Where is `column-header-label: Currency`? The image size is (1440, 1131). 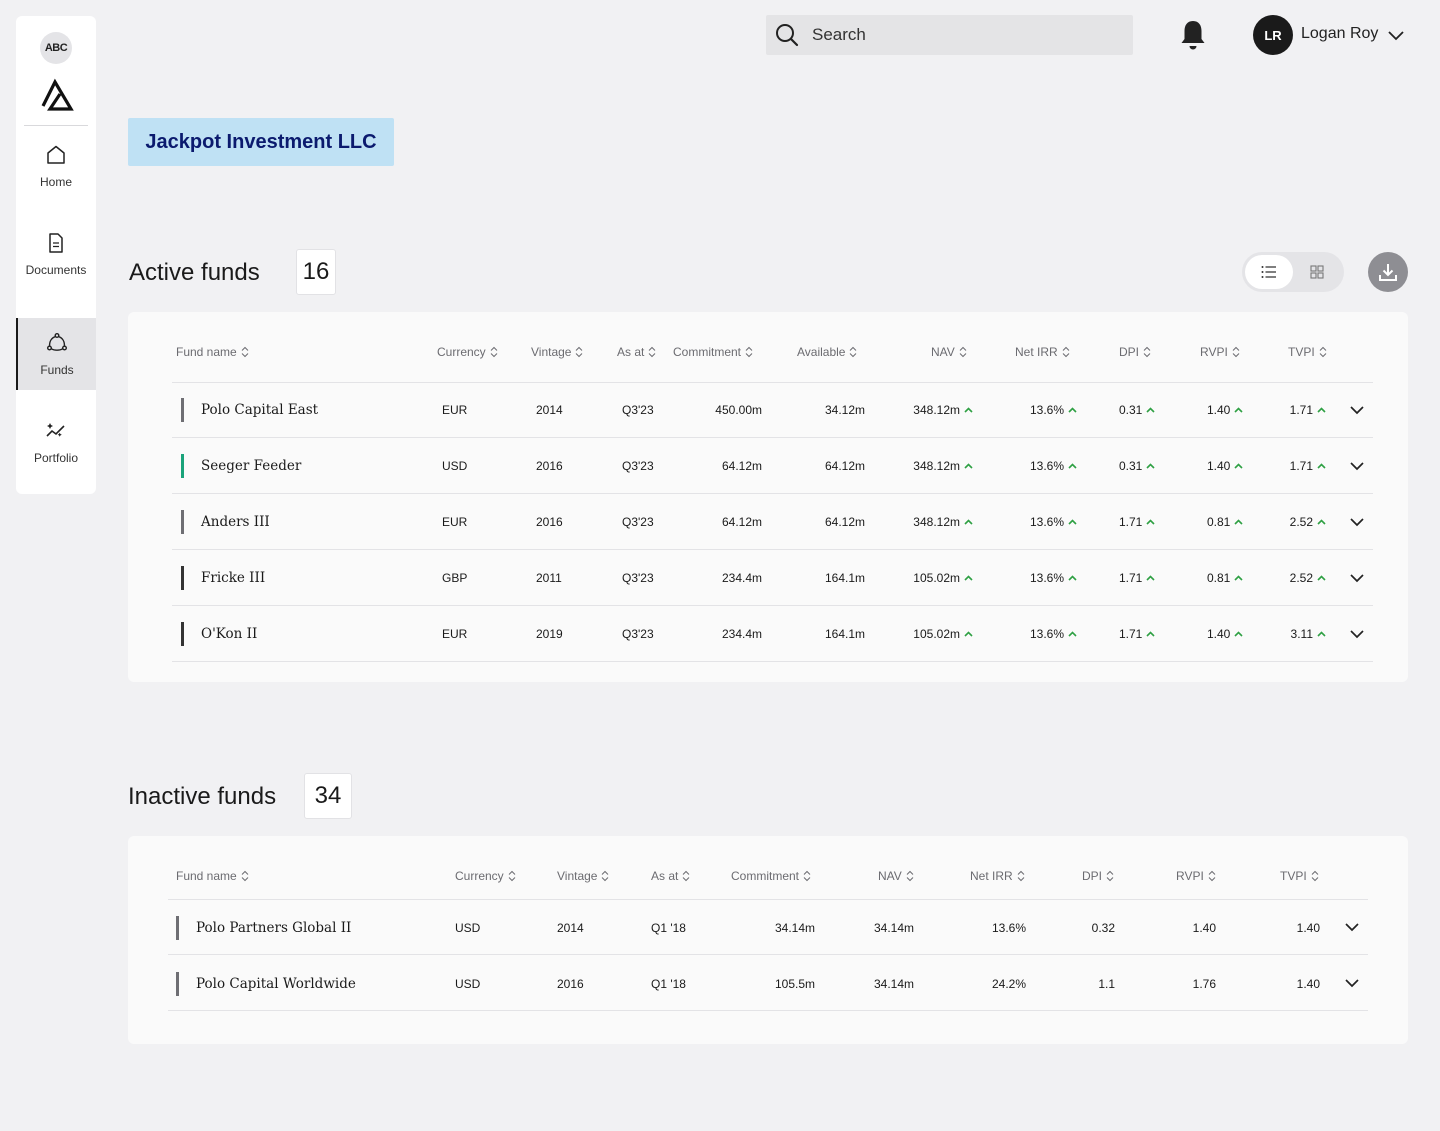
column-header-label: Currency is located at coordinates (461, 352).